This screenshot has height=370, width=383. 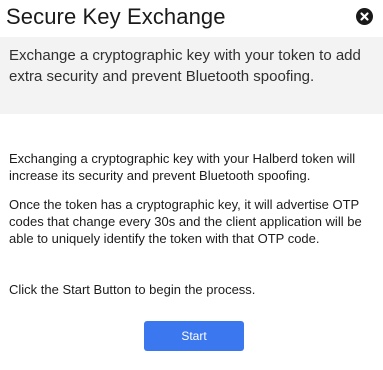 What do you see at coordinates (194, 336) in the screenshot?
I see `start-button: Start` at bounding box center [194, 336].